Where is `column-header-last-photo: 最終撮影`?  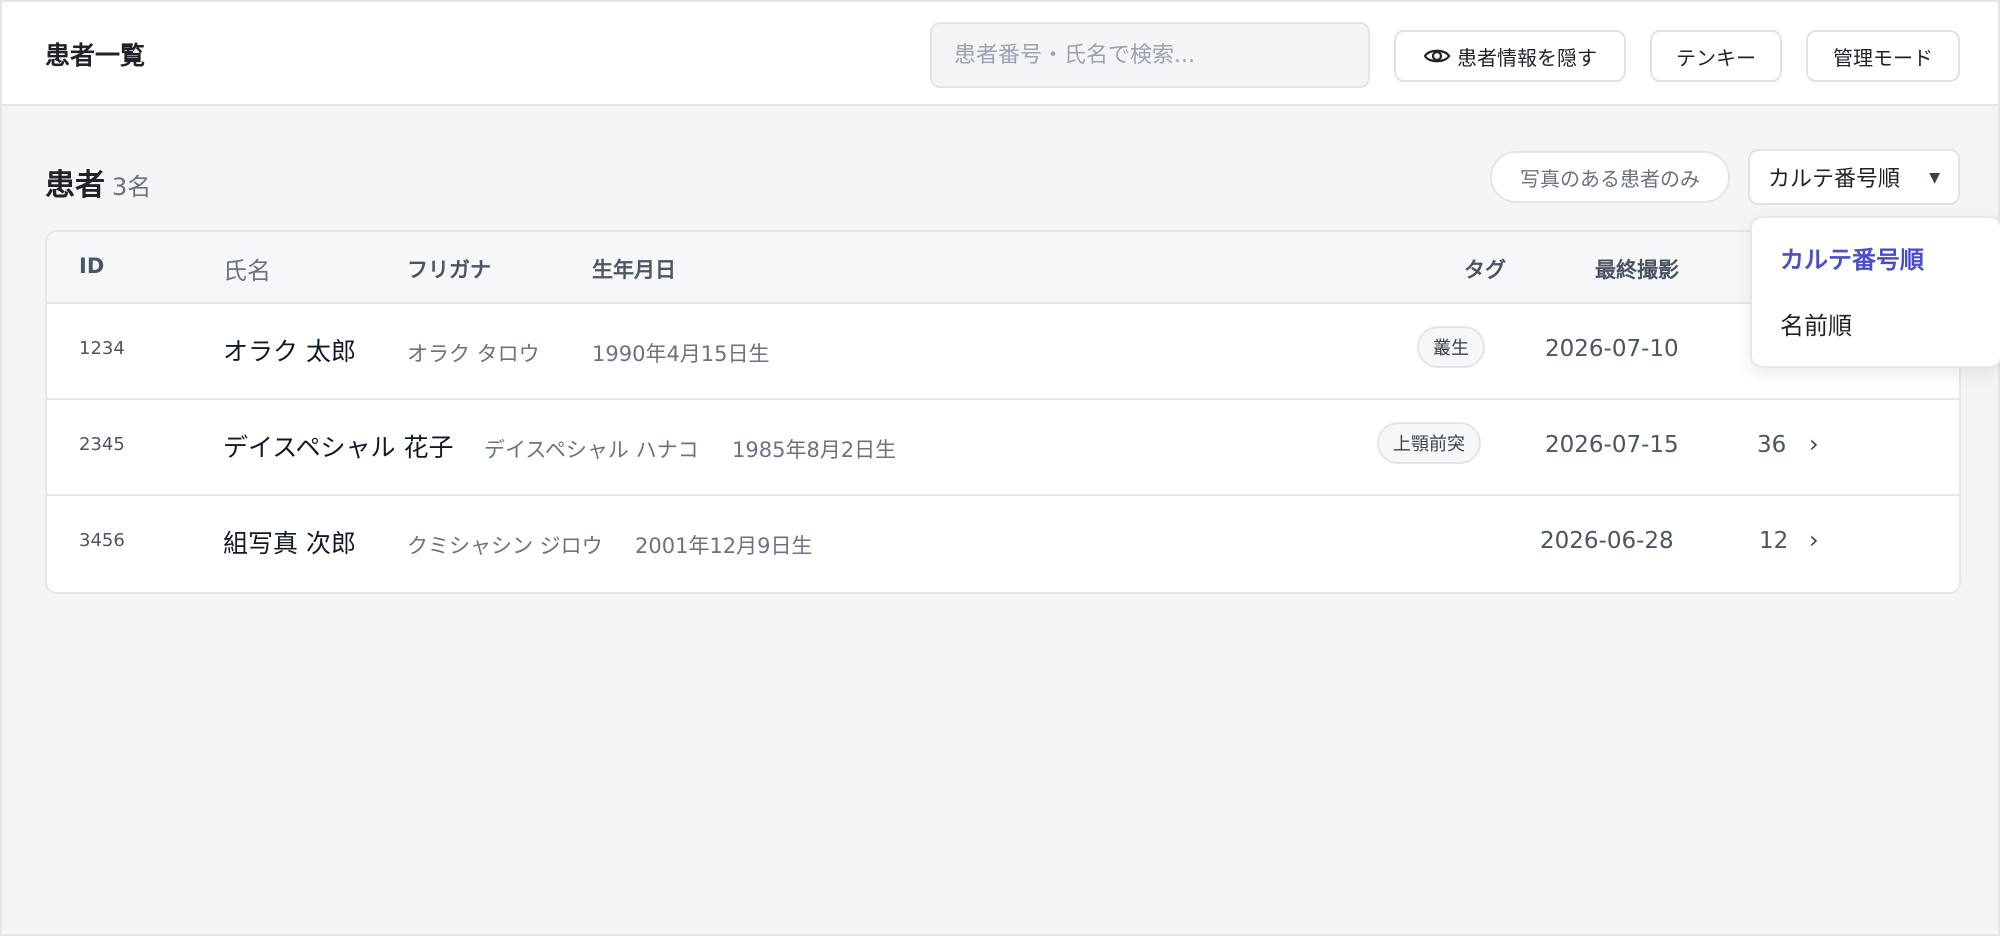 column-header-last-photo: 最終撮影 is located at coordinates (1637, 270).